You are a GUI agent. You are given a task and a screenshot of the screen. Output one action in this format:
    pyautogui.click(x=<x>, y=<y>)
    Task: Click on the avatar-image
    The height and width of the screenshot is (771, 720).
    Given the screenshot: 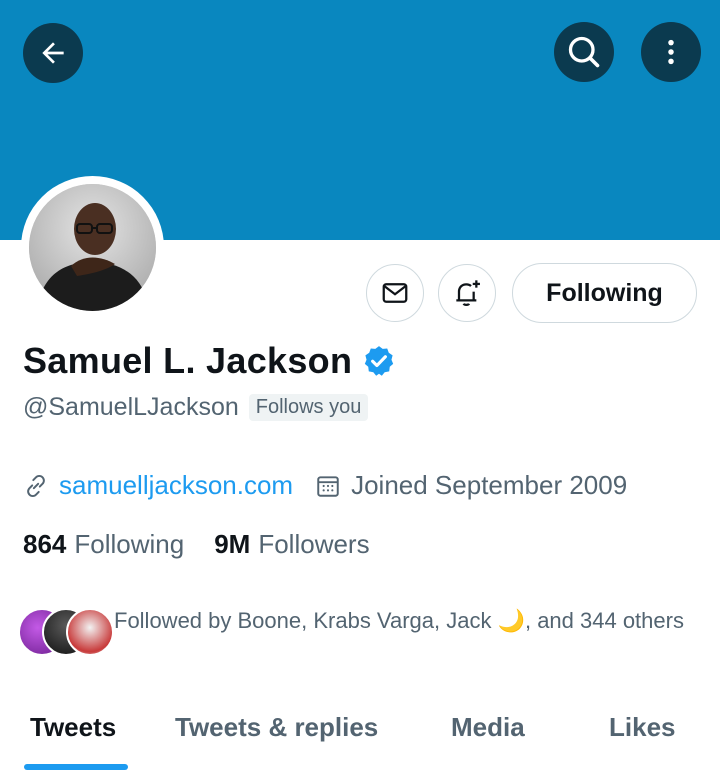 What is the action you would take?
    pyautogui.click(x=92, y=247)
    